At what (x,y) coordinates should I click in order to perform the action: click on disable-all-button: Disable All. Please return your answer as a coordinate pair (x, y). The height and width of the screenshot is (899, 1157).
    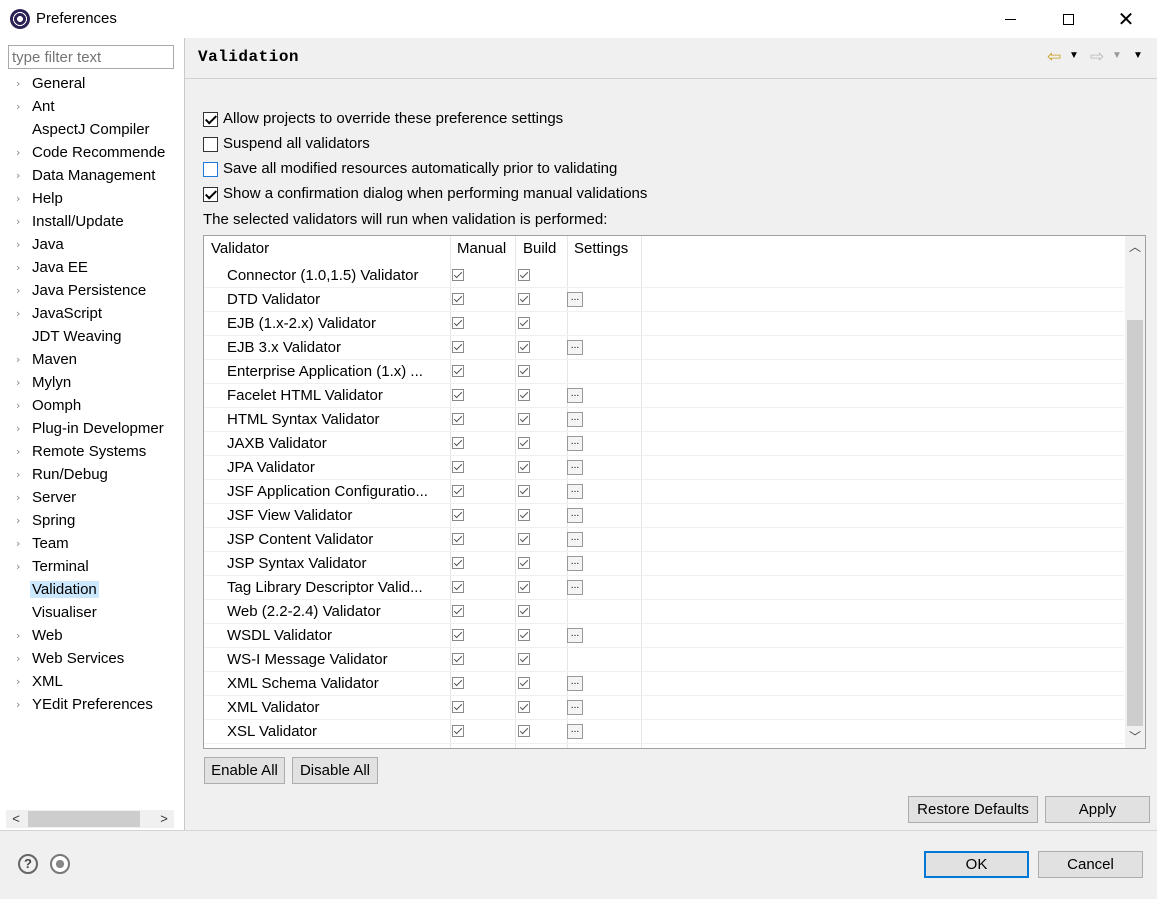
    Looking at the image, I should click on (335, 770).